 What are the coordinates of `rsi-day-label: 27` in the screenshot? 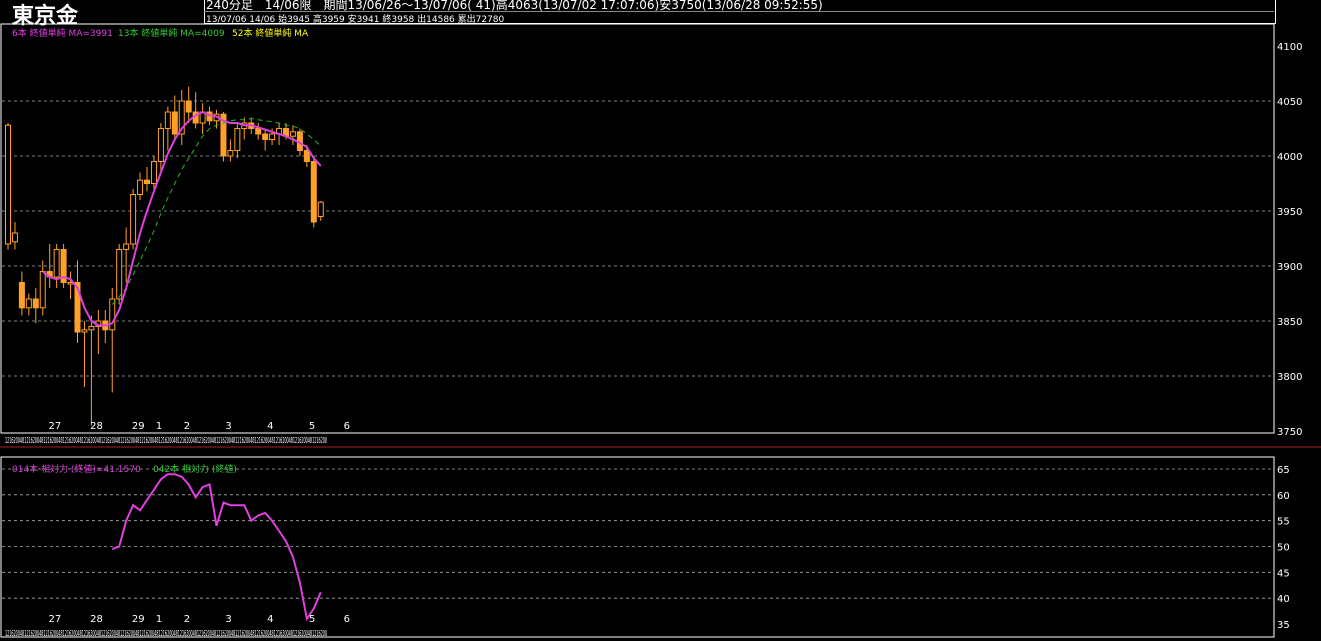 It's located at (54, 619).